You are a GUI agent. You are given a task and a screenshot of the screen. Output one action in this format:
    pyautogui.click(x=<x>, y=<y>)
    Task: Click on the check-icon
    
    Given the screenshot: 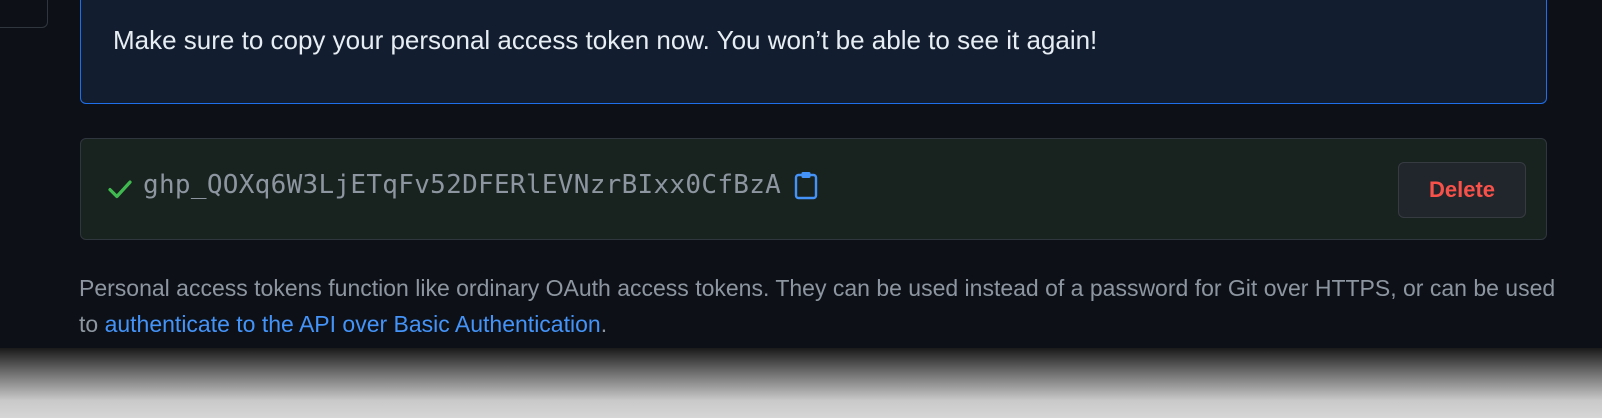 What is the action you would take?
    pyautogui.click(x=120, y=189)
    